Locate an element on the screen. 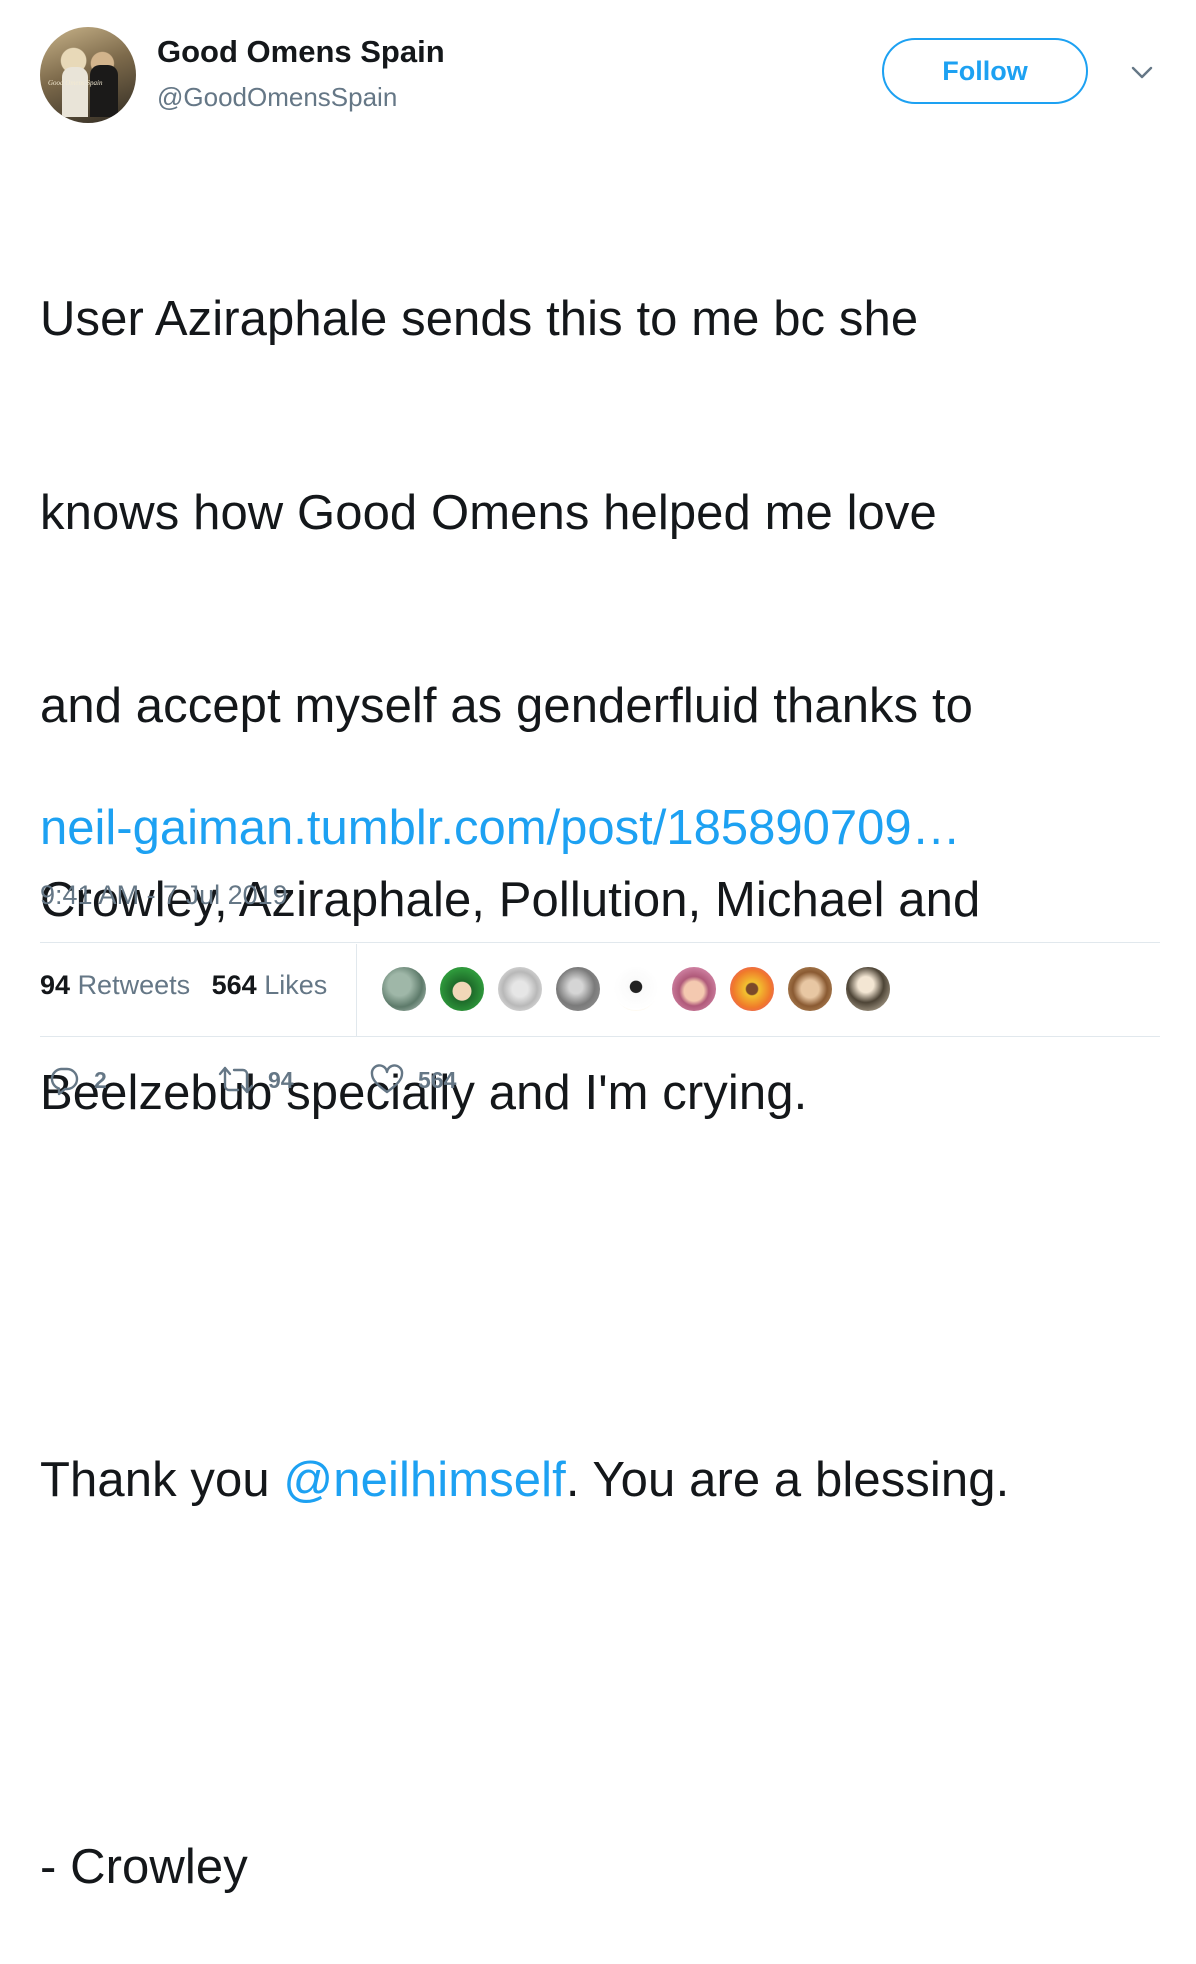 This screenshot has width=1196, height=1964. heart-icon is located at coordinates (387, 1079).